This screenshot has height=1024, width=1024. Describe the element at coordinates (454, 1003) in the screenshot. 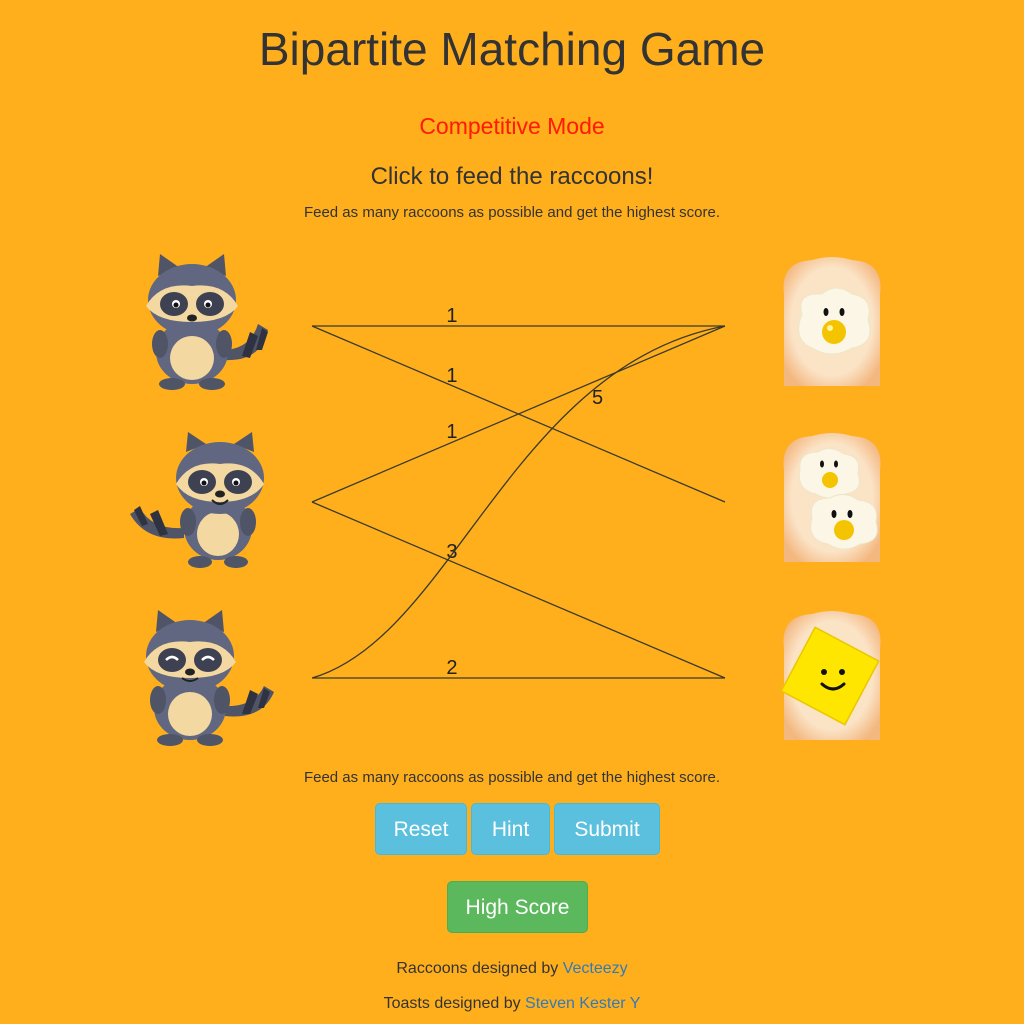

I see `credit-toasts-text: Toasts designed by` at that location.